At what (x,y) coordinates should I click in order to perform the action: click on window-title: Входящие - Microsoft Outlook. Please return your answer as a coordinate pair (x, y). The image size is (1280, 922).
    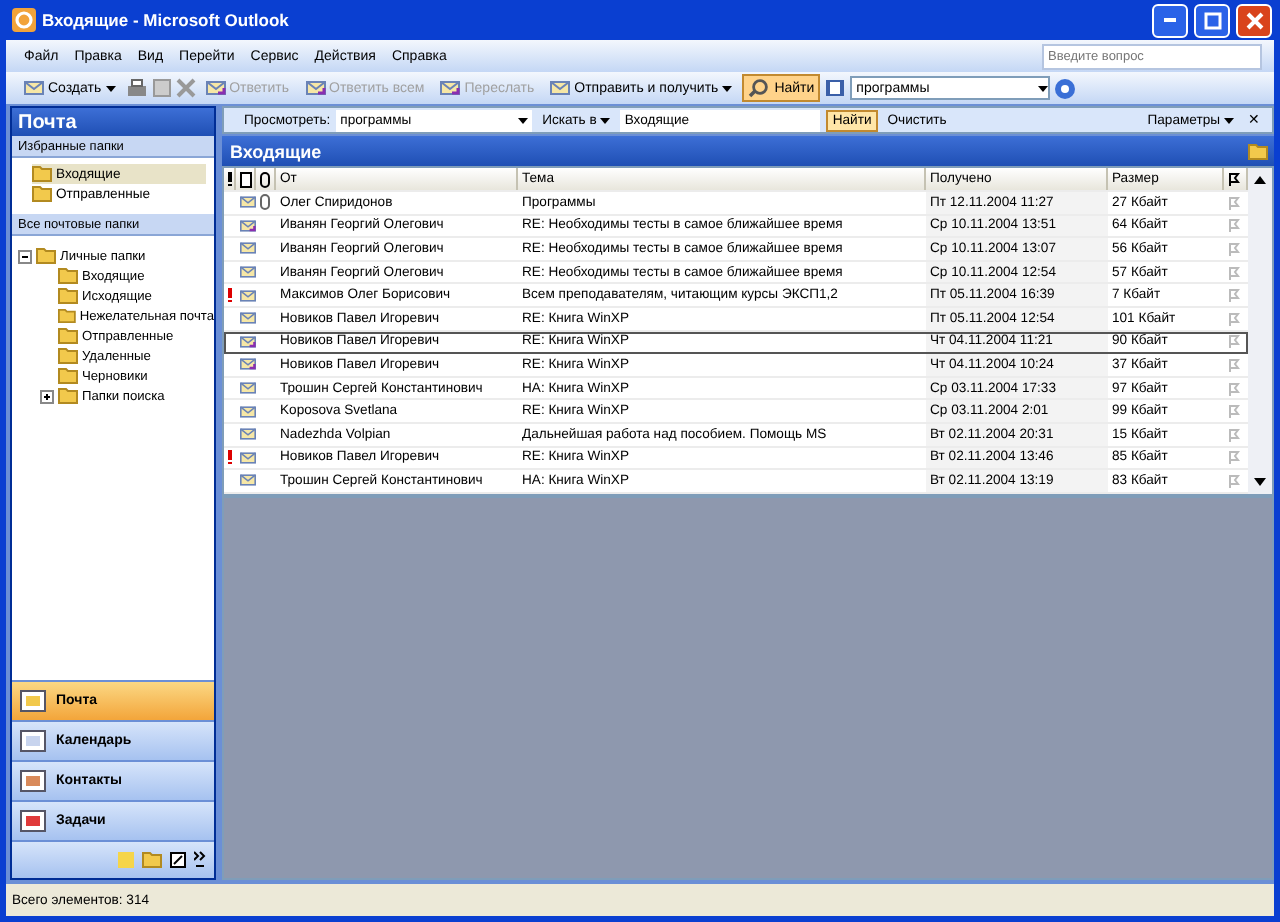
    Looking at the image, I should click on (166, 20).